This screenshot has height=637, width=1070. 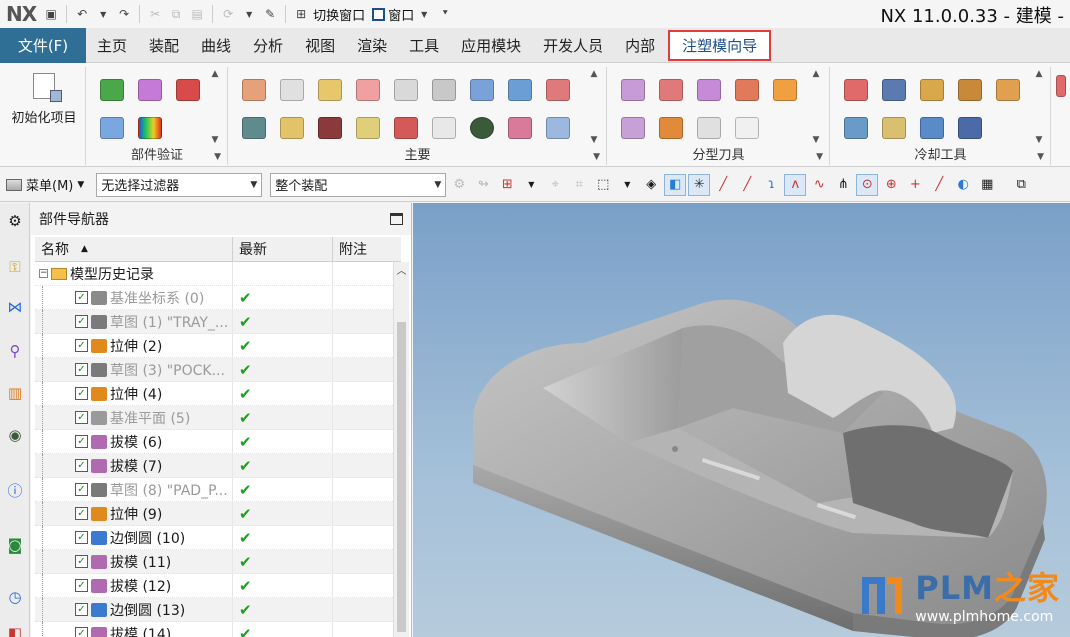 What do you see at coordinates (218, 345) in the screenshot?
I see `tree-item-row: ✓ 拉伸 (2) ✔` at bounding box center [218, 345].